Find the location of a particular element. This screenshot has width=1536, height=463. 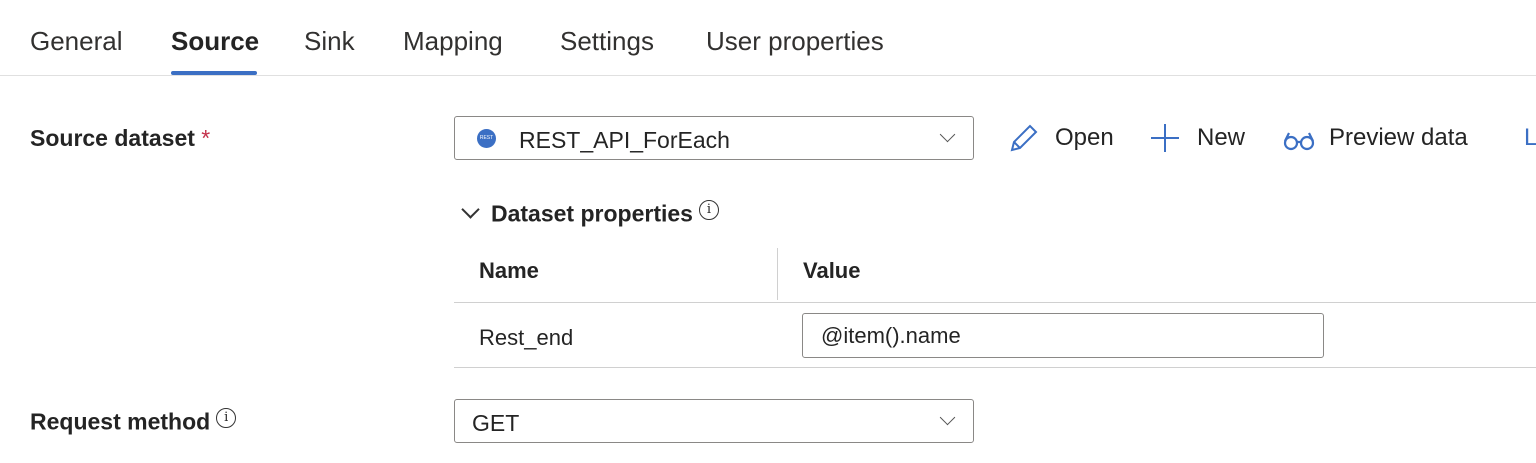

source-dataset-select: REST REST_API_ForEach is located at coordinates (714, 138).